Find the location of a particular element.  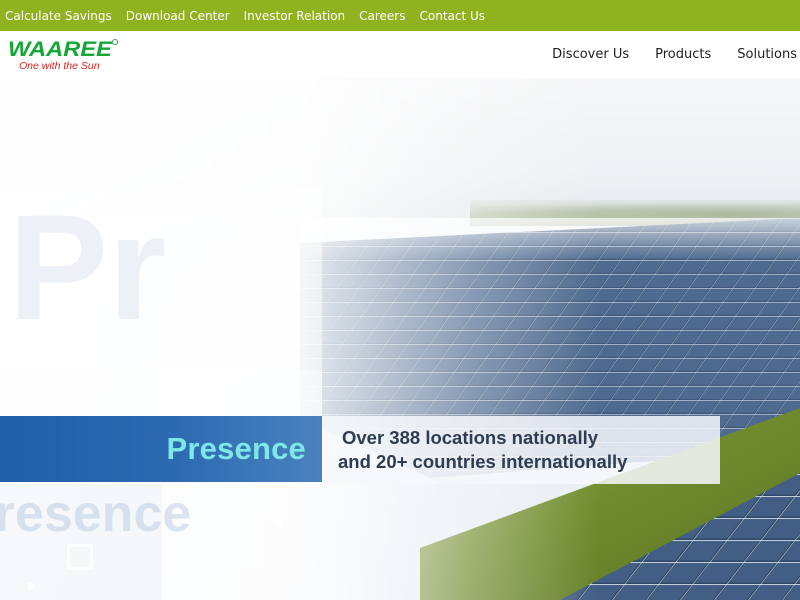

presence-line-national: Over 388 locations nationally is located at coordinates (470, 437).